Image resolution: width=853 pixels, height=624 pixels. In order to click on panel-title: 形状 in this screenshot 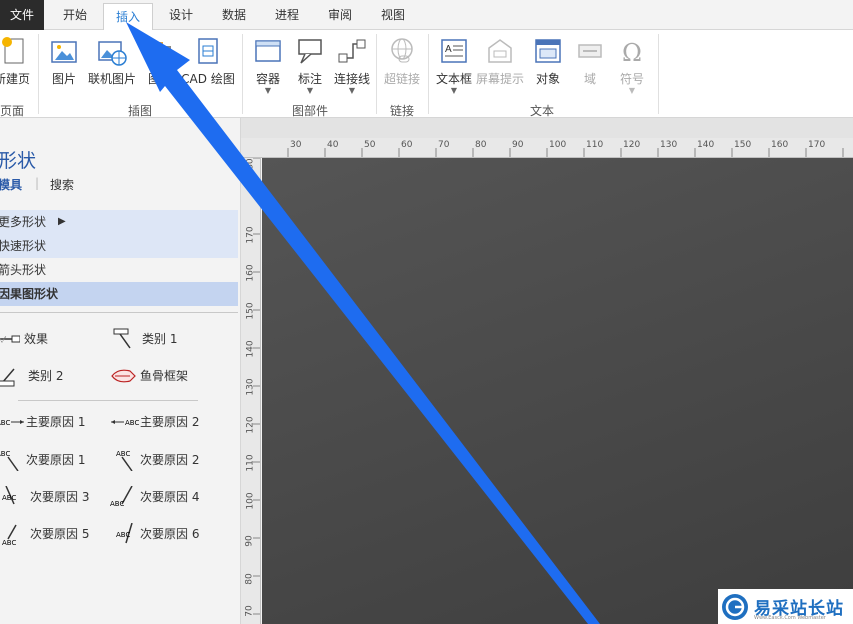, I will do `click(18, 161)`.